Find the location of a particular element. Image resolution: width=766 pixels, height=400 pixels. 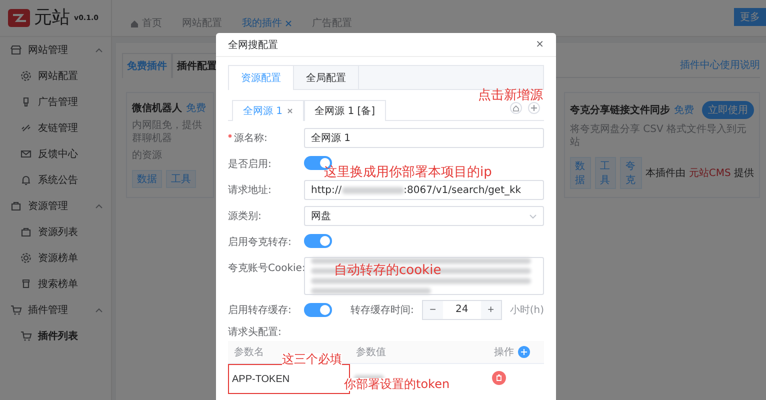

field-label: 启用夸克转存: is located at coordinates (260, 242).